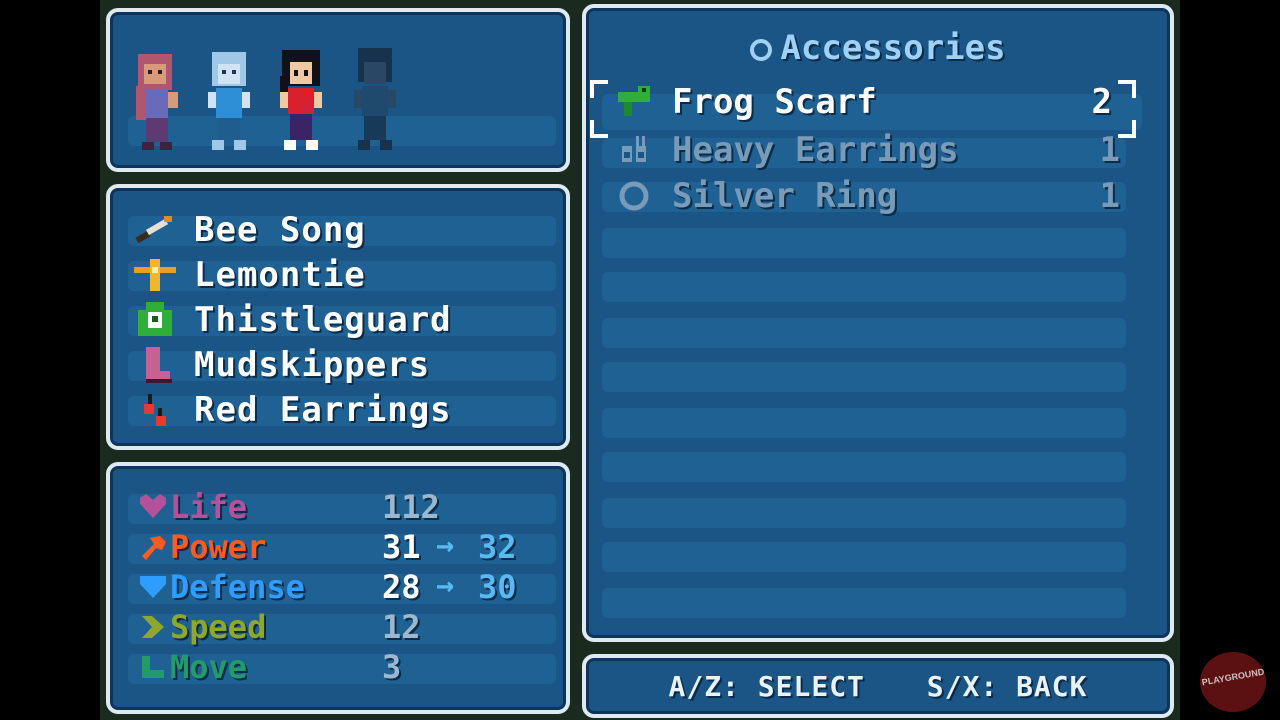 This screenshot has width=1280, height=720. What do you see at coordinates (347, 587) in the screenshot?
I see `stat-defense: Defense 28 → 30` at bounding box center [347, 587].